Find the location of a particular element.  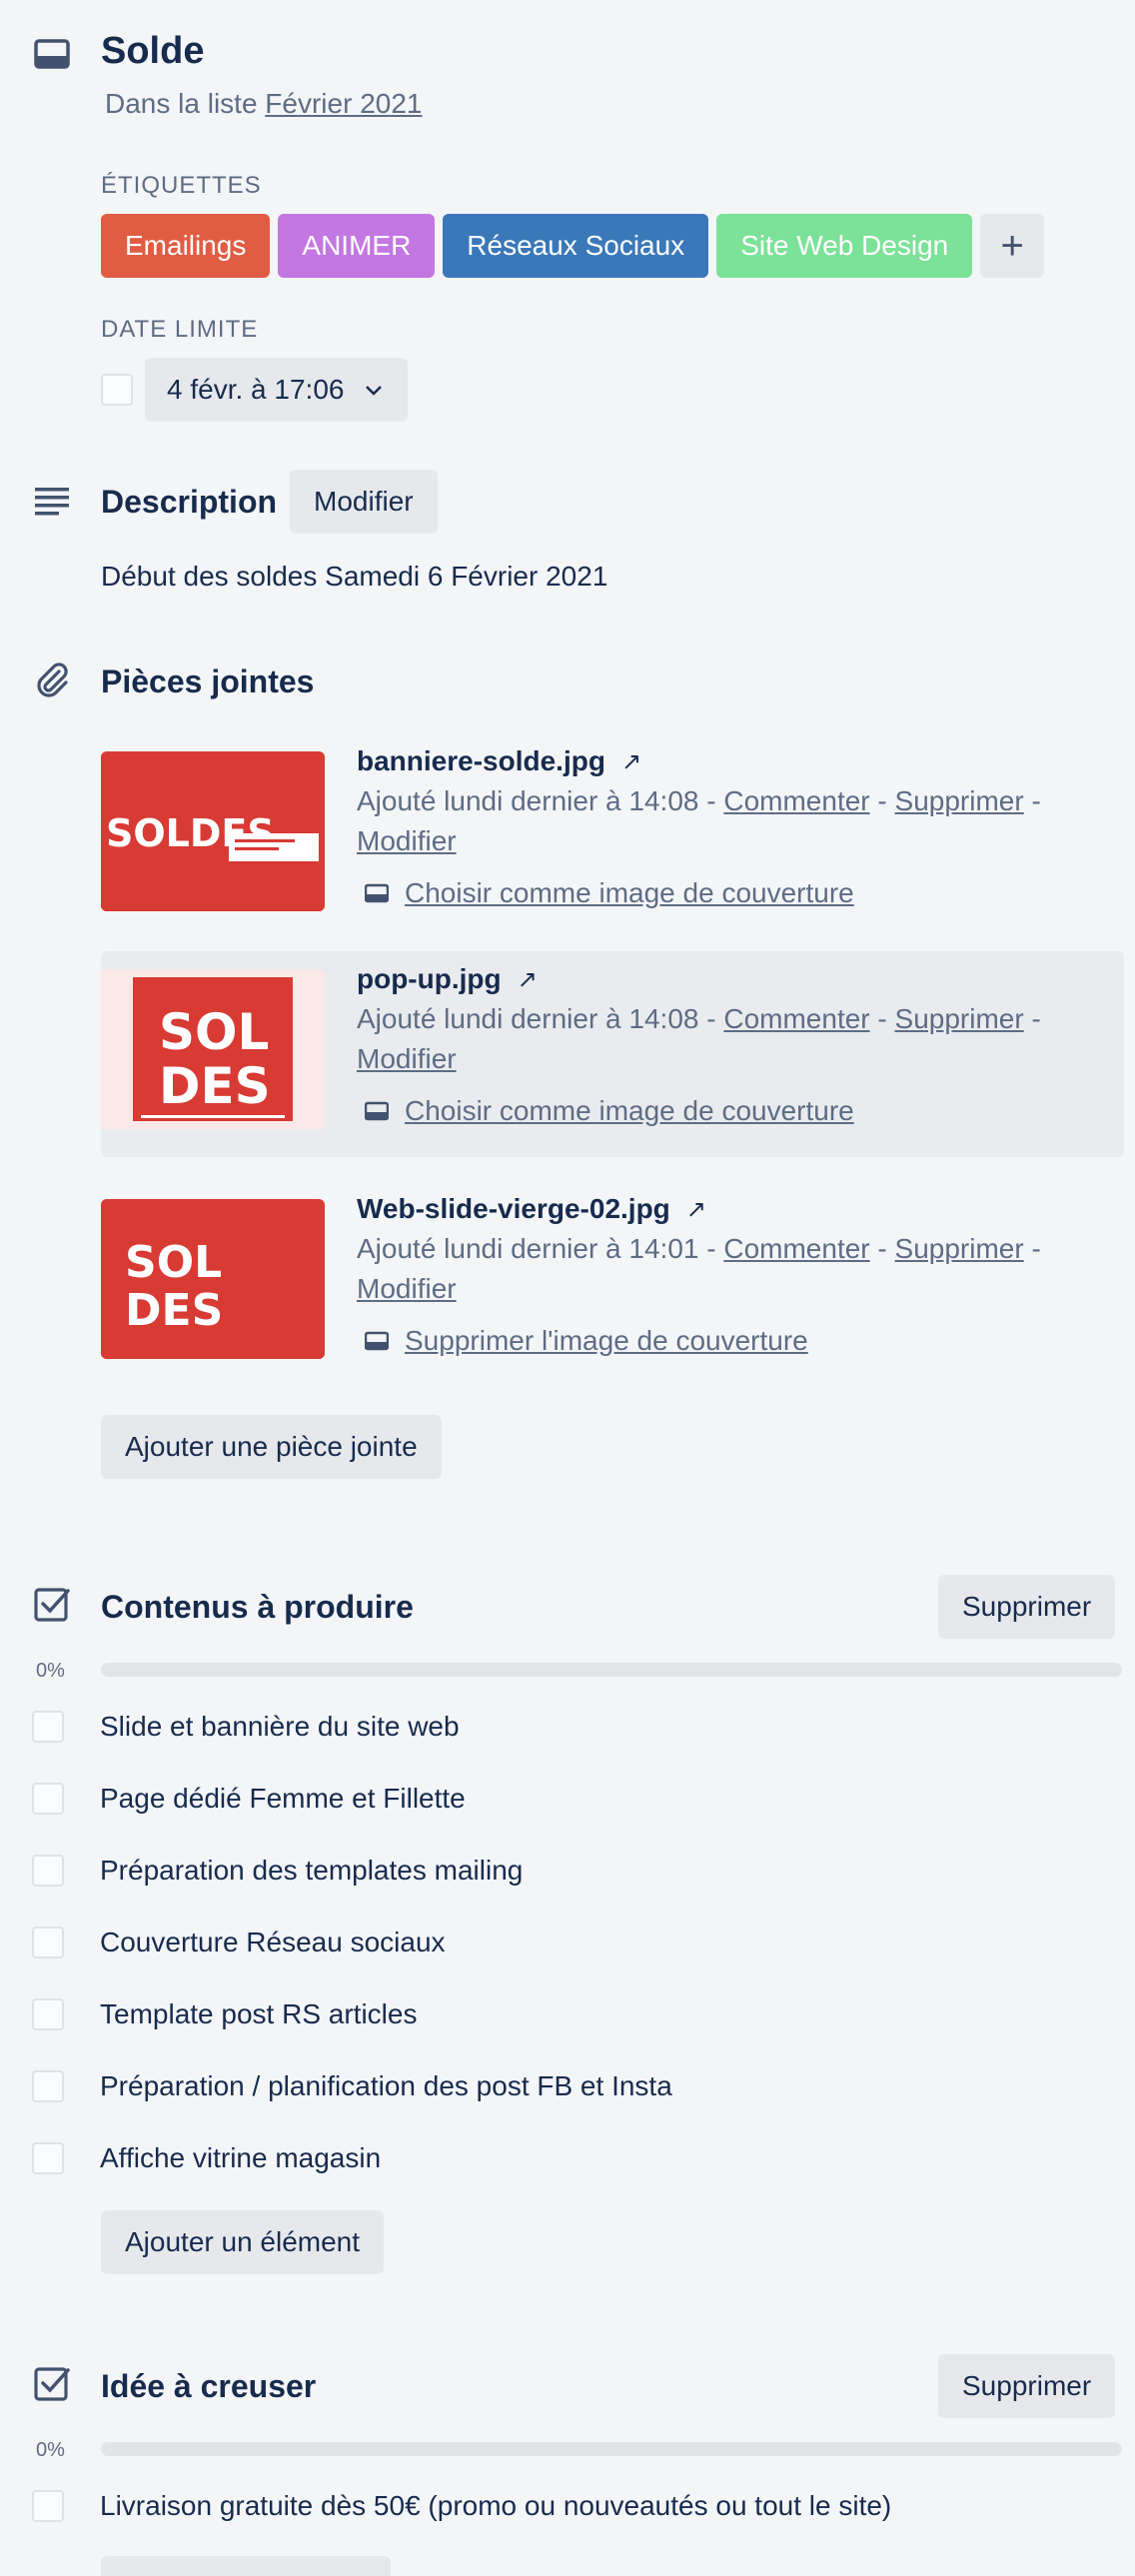

in-list-prefix: Dans la liste is located at coordinates (181, 103).